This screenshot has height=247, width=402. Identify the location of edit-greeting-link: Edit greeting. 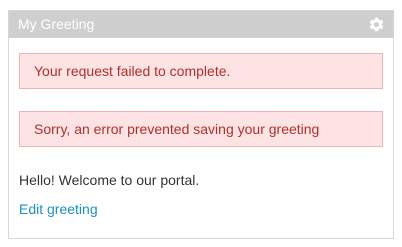
(58, 209).